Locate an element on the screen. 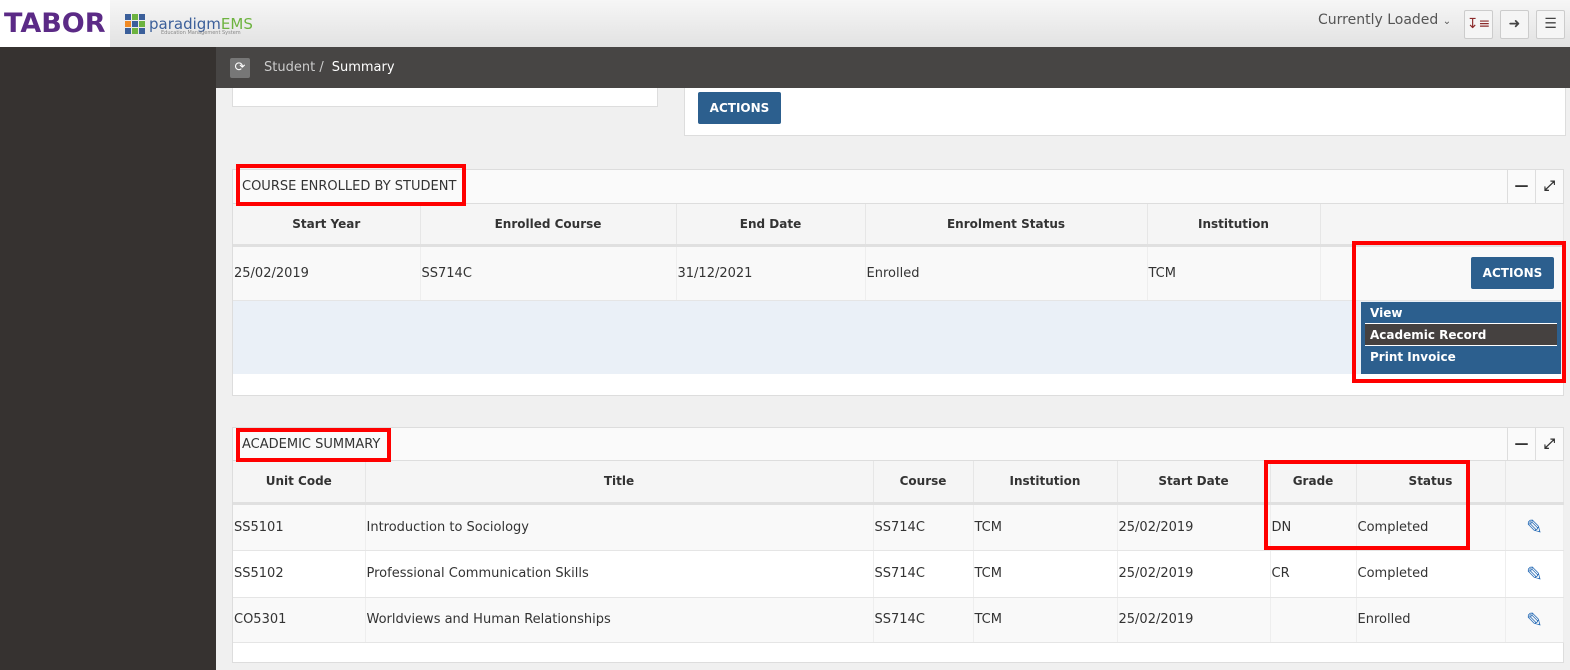  unit-title: Introduction to Sociology is located at coordinates (619, 527).